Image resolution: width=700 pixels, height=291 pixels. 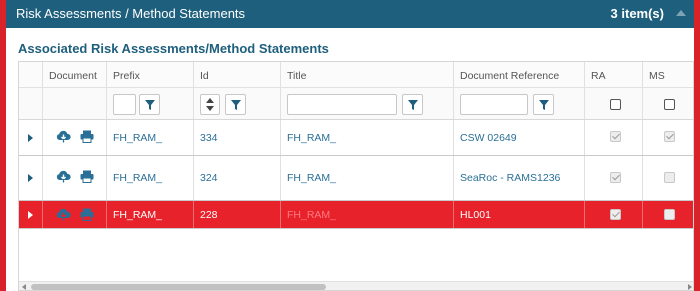 I want to click on stepper-up-icon, so click(x=210, y=100).